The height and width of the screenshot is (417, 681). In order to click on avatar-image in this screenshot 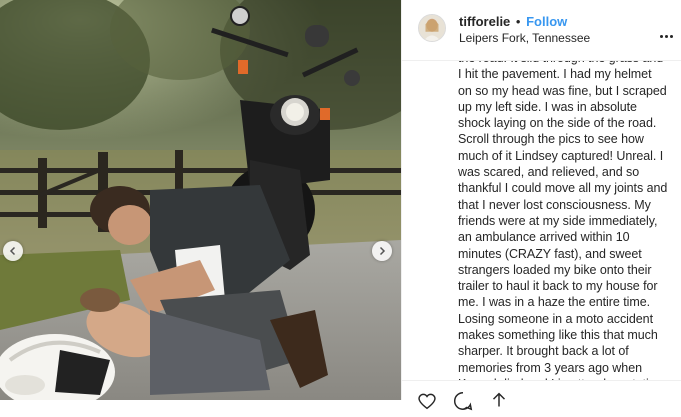, I will do `click(432, 28)`.